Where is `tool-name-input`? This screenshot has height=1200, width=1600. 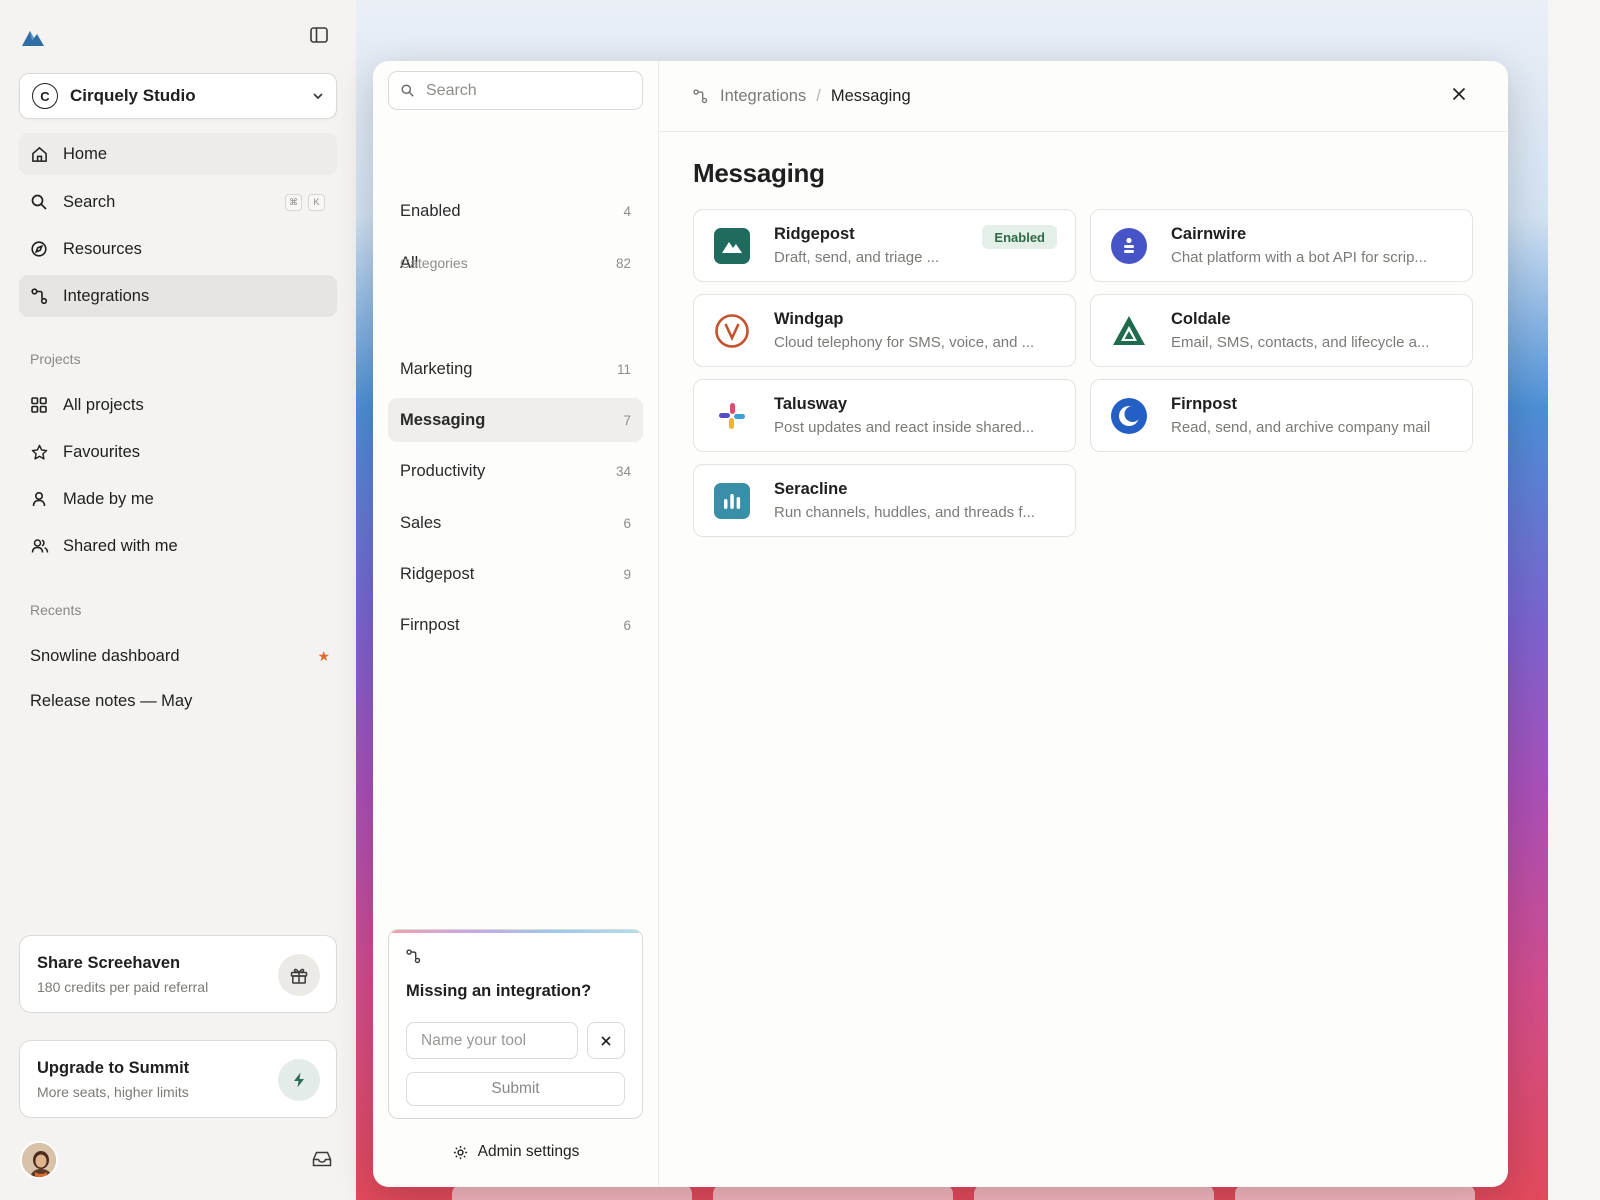 tool-name-input is located at coordinates (492, 1040).